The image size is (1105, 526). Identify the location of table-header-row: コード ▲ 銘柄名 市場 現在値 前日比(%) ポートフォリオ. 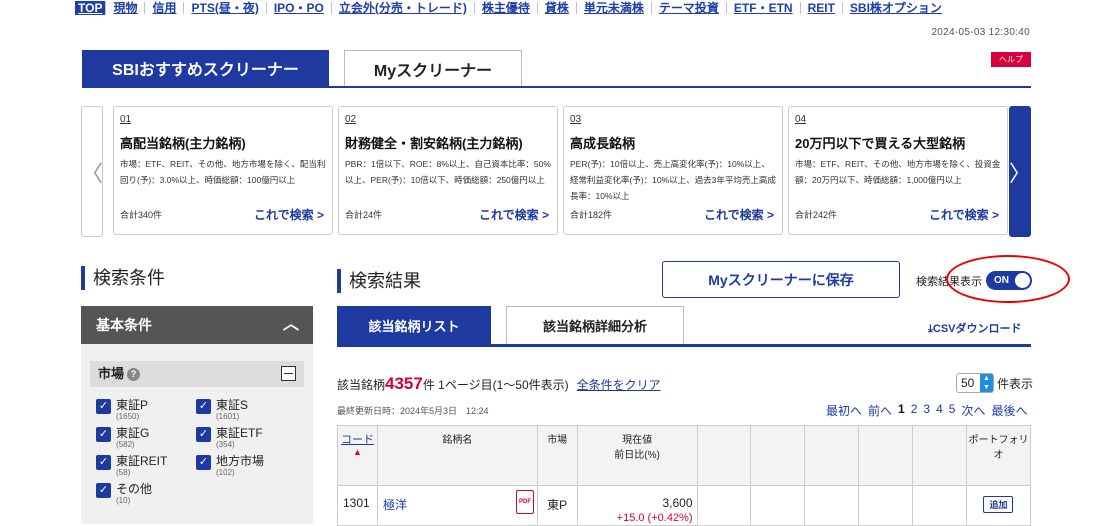
(684, 455).